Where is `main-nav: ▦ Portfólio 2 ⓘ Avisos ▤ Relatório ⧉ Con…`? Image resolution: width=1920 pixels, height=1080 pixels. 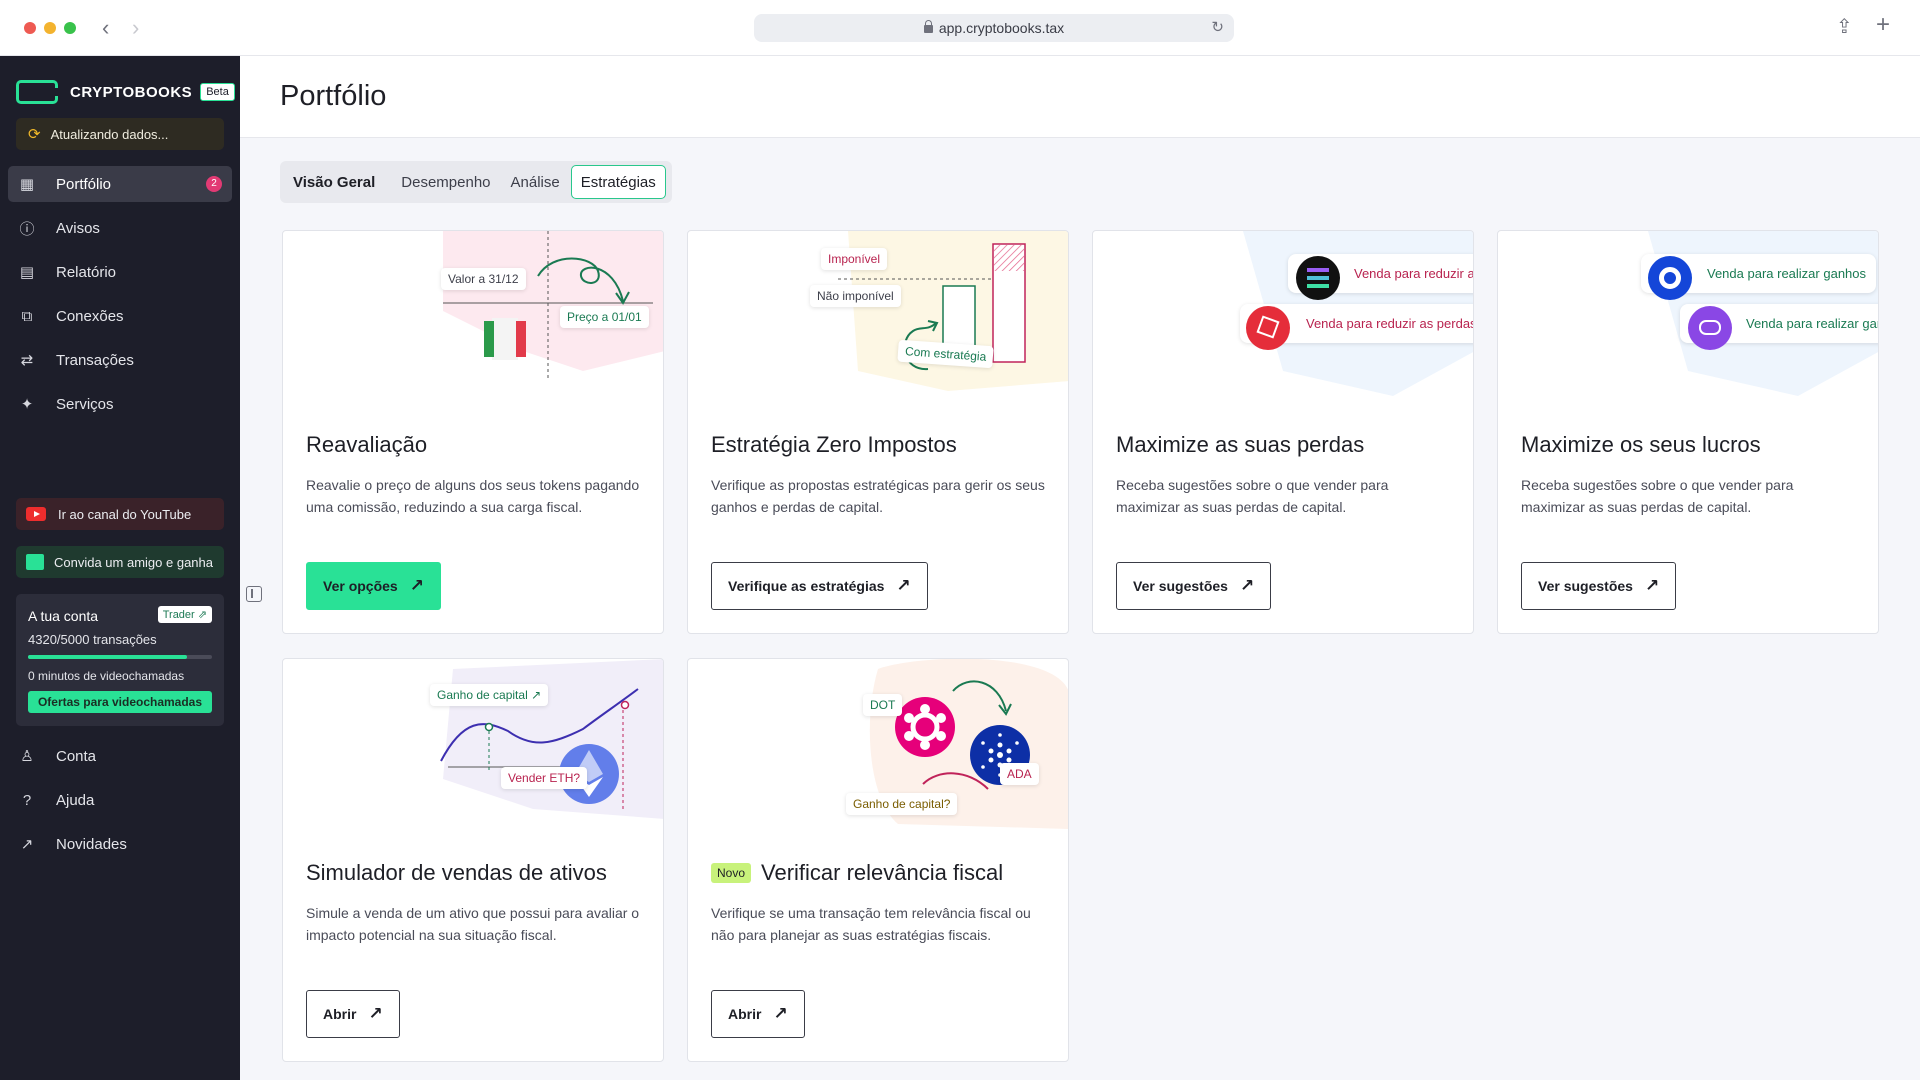
main-nav: ▦ Portfólio 2 ⓘ Avisos ▤ Relatório ⧉ Con… is located at coordinates (120, 298).